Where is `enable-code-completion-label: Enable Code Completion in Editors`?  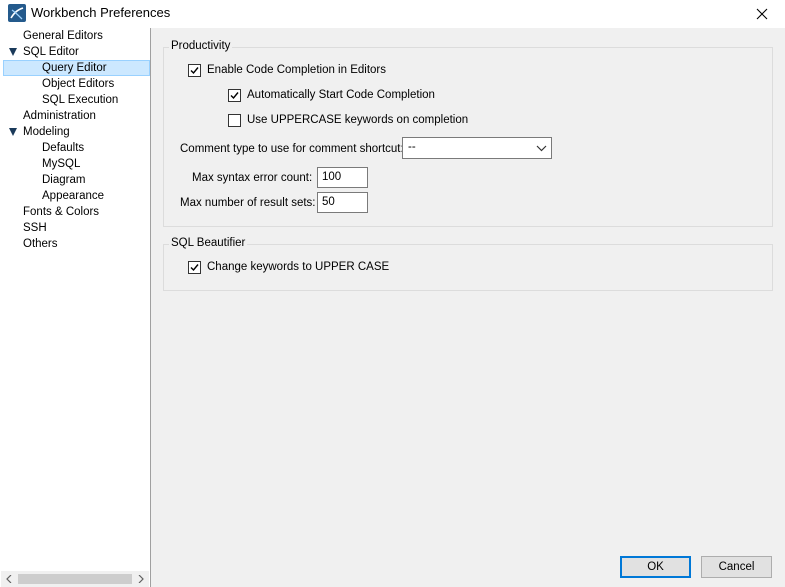
enable-code-completion-label: Enable Code Completion in Editors is located at coordinates (296, 70).